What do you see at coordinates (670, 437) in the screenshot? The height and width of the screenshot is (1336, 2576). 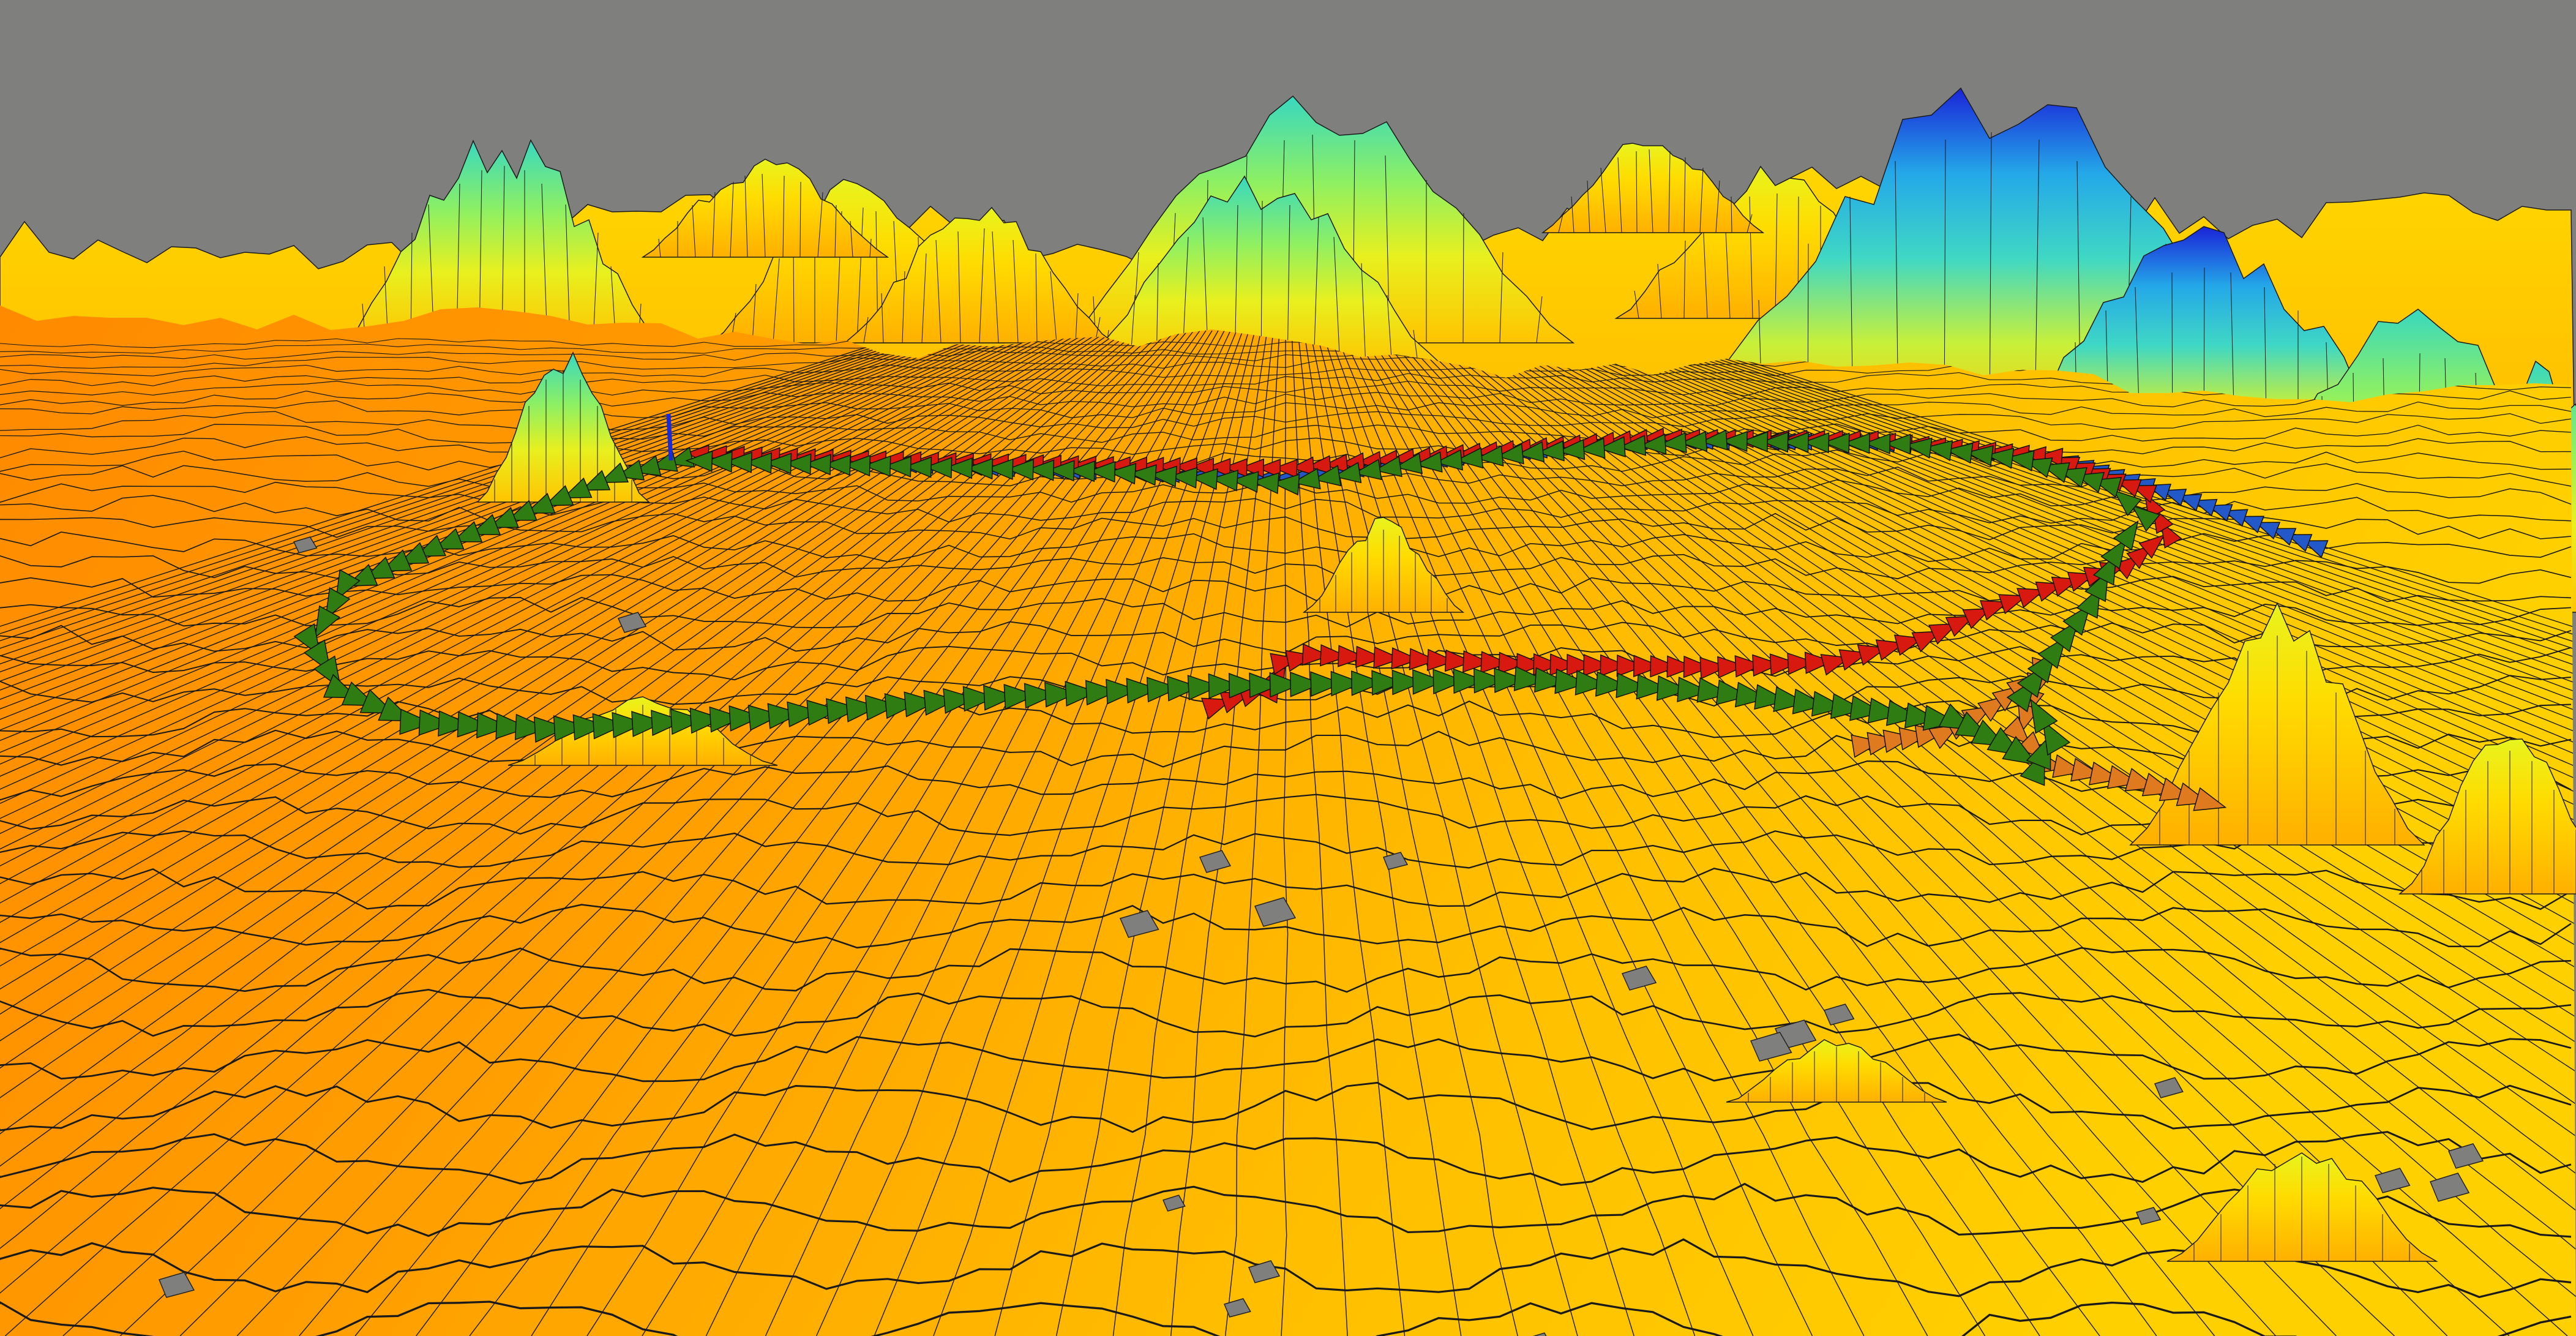 I see `axis-marker-icon` at bounding box center [670, 437].